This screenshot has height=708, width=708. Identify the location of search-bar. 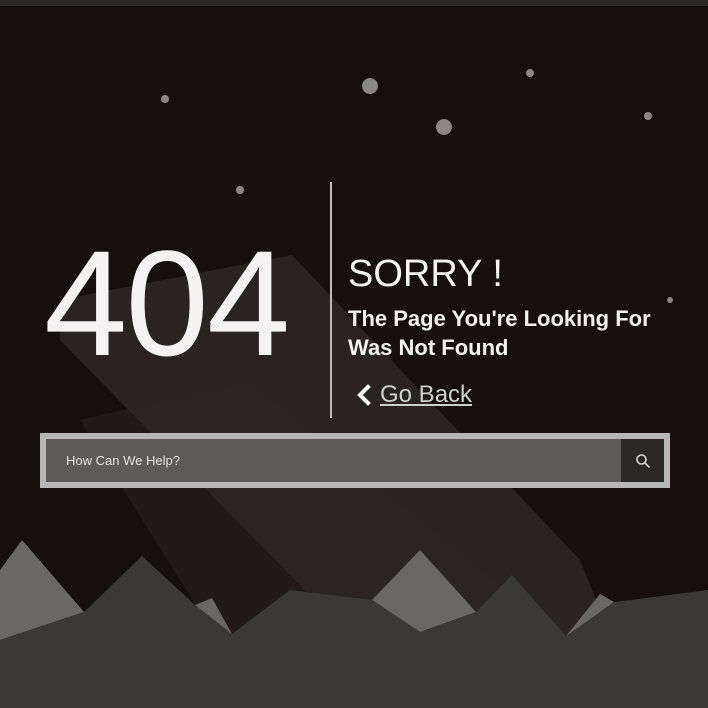
(355, 460).